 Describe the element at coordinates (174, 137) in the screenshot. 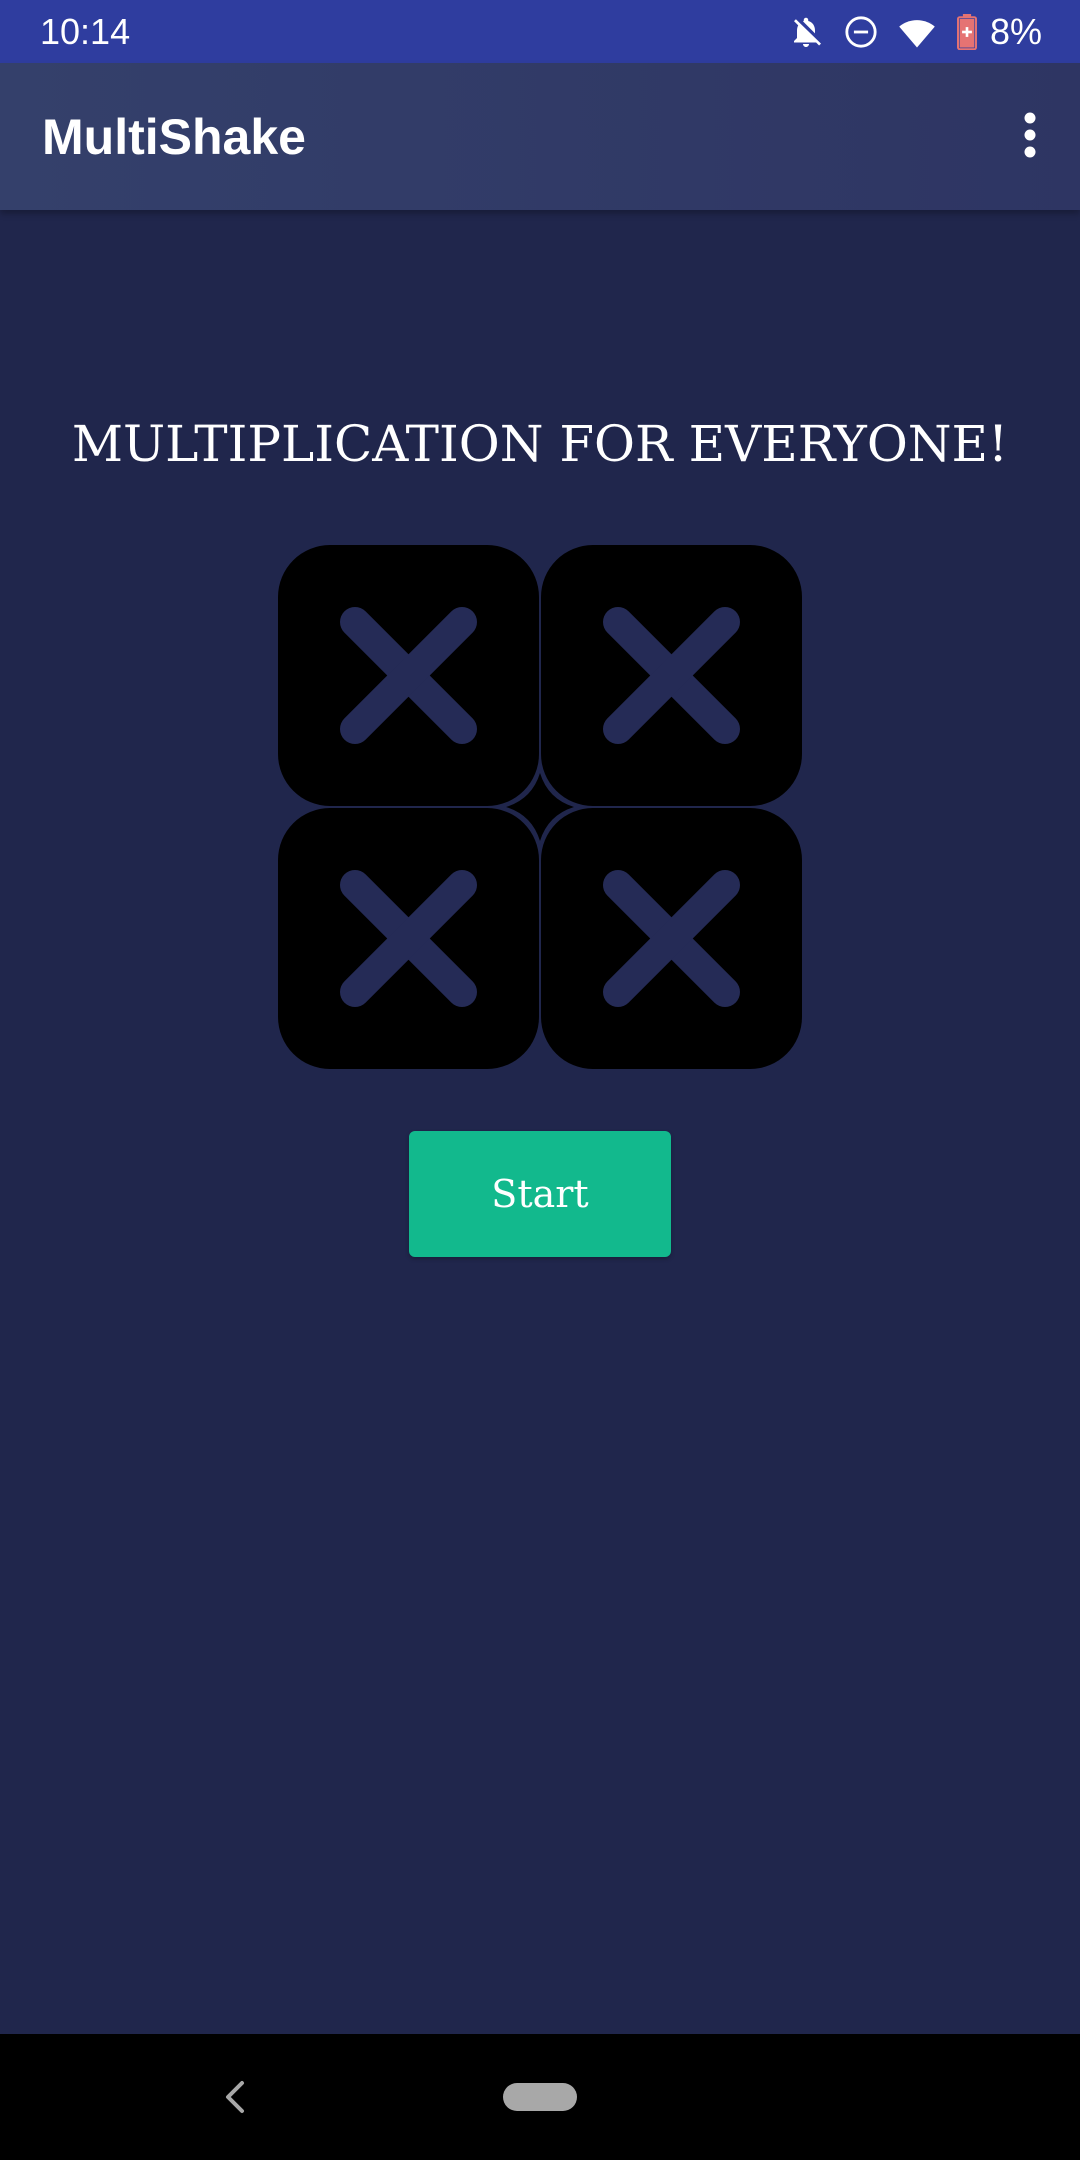

I see `app-title: MultiShake` at that location.